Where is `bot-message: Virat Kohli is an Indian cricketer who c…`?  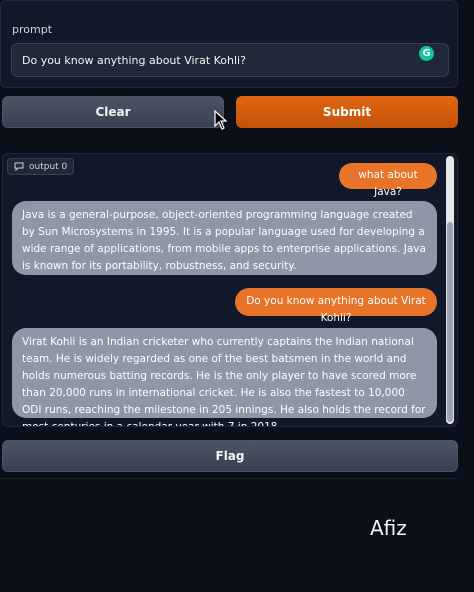
bot-message: Virat Kohli is an Indian cricketer who c… is located at coordinates (224, 377).